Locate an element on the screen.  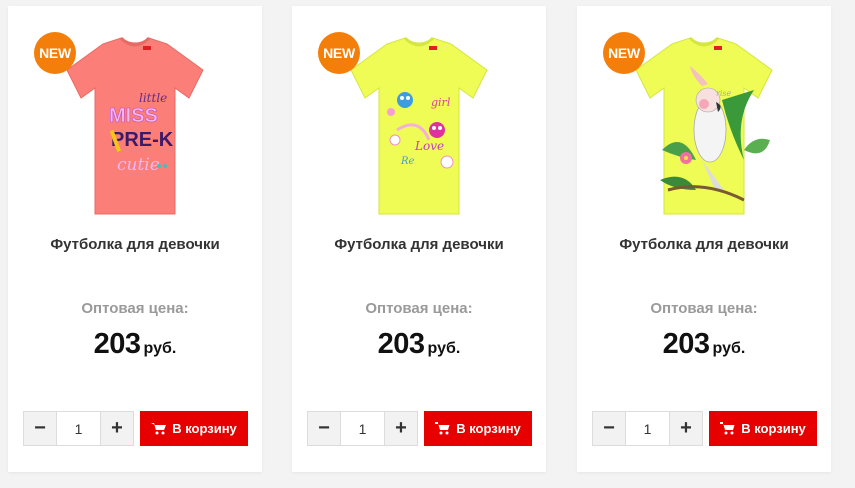
svg-text: PRE-K is located at coordinates (142, 140).